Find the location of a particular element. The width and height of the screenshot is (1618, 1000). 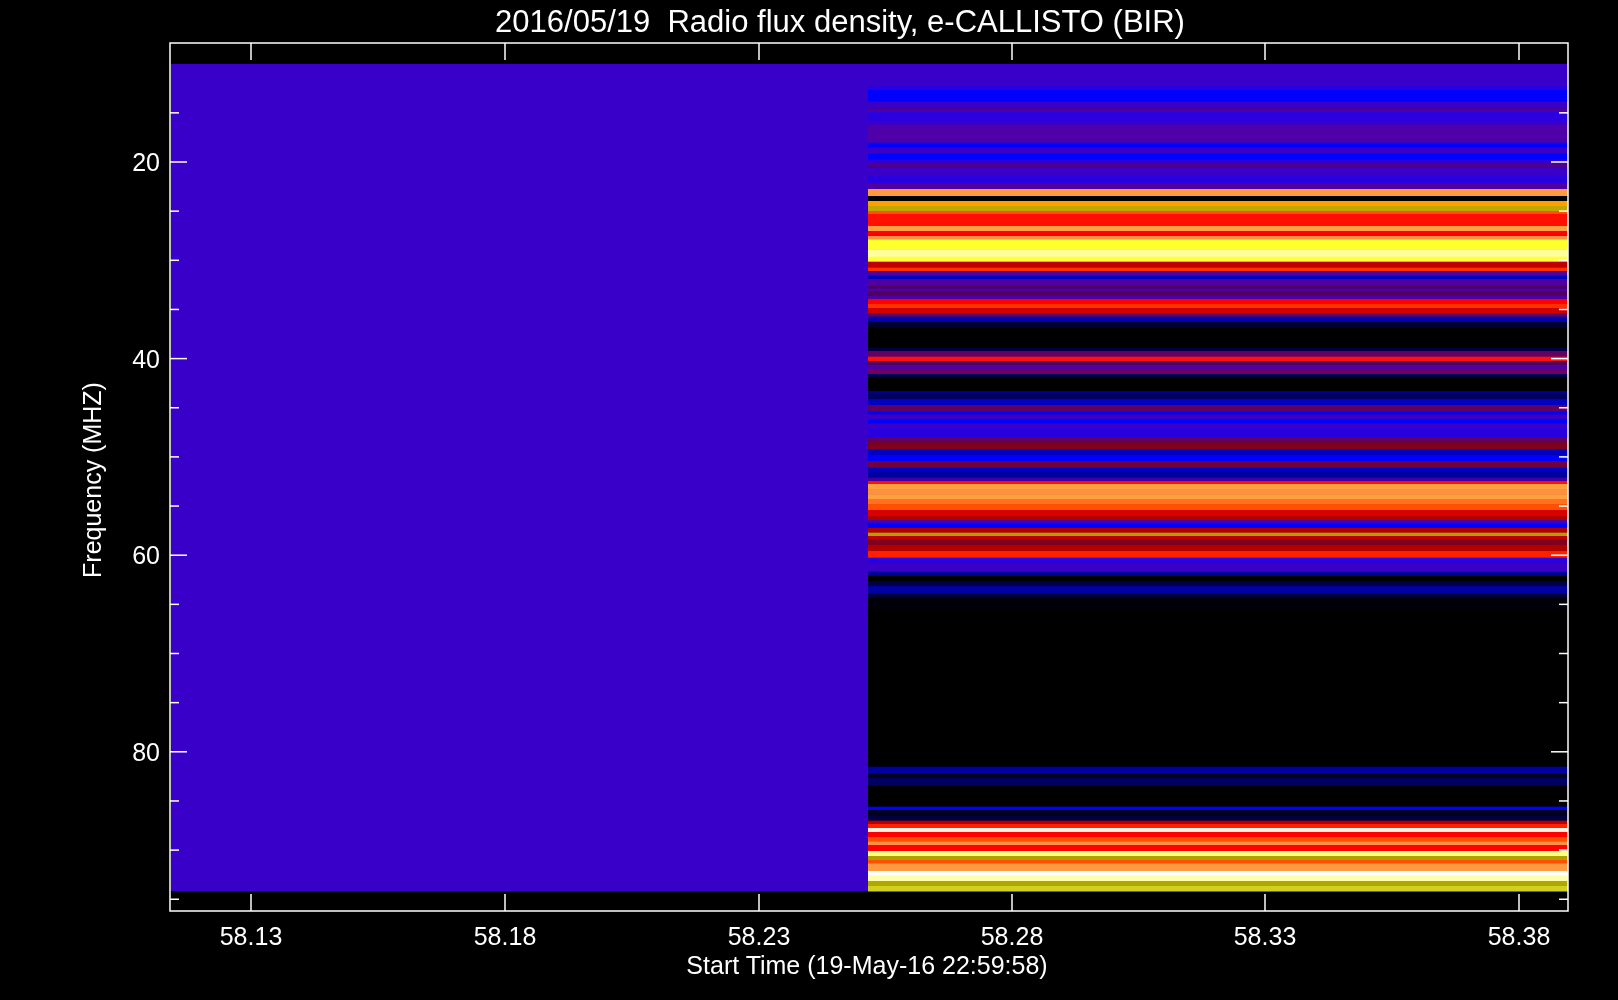

plot-title: 2016/05/19 Radio flux density, e-CALLISTO (BIR) is located at coordinates (840, 21).